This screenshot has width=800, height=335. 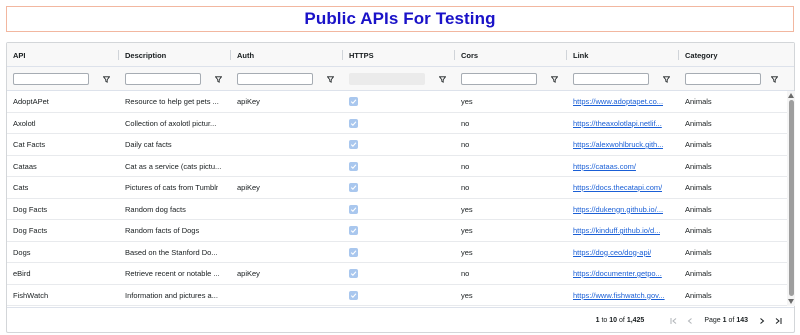 I want to click on header-row: API Description Auth HTTPS Cors Link Category, so click(x=400, y=55).